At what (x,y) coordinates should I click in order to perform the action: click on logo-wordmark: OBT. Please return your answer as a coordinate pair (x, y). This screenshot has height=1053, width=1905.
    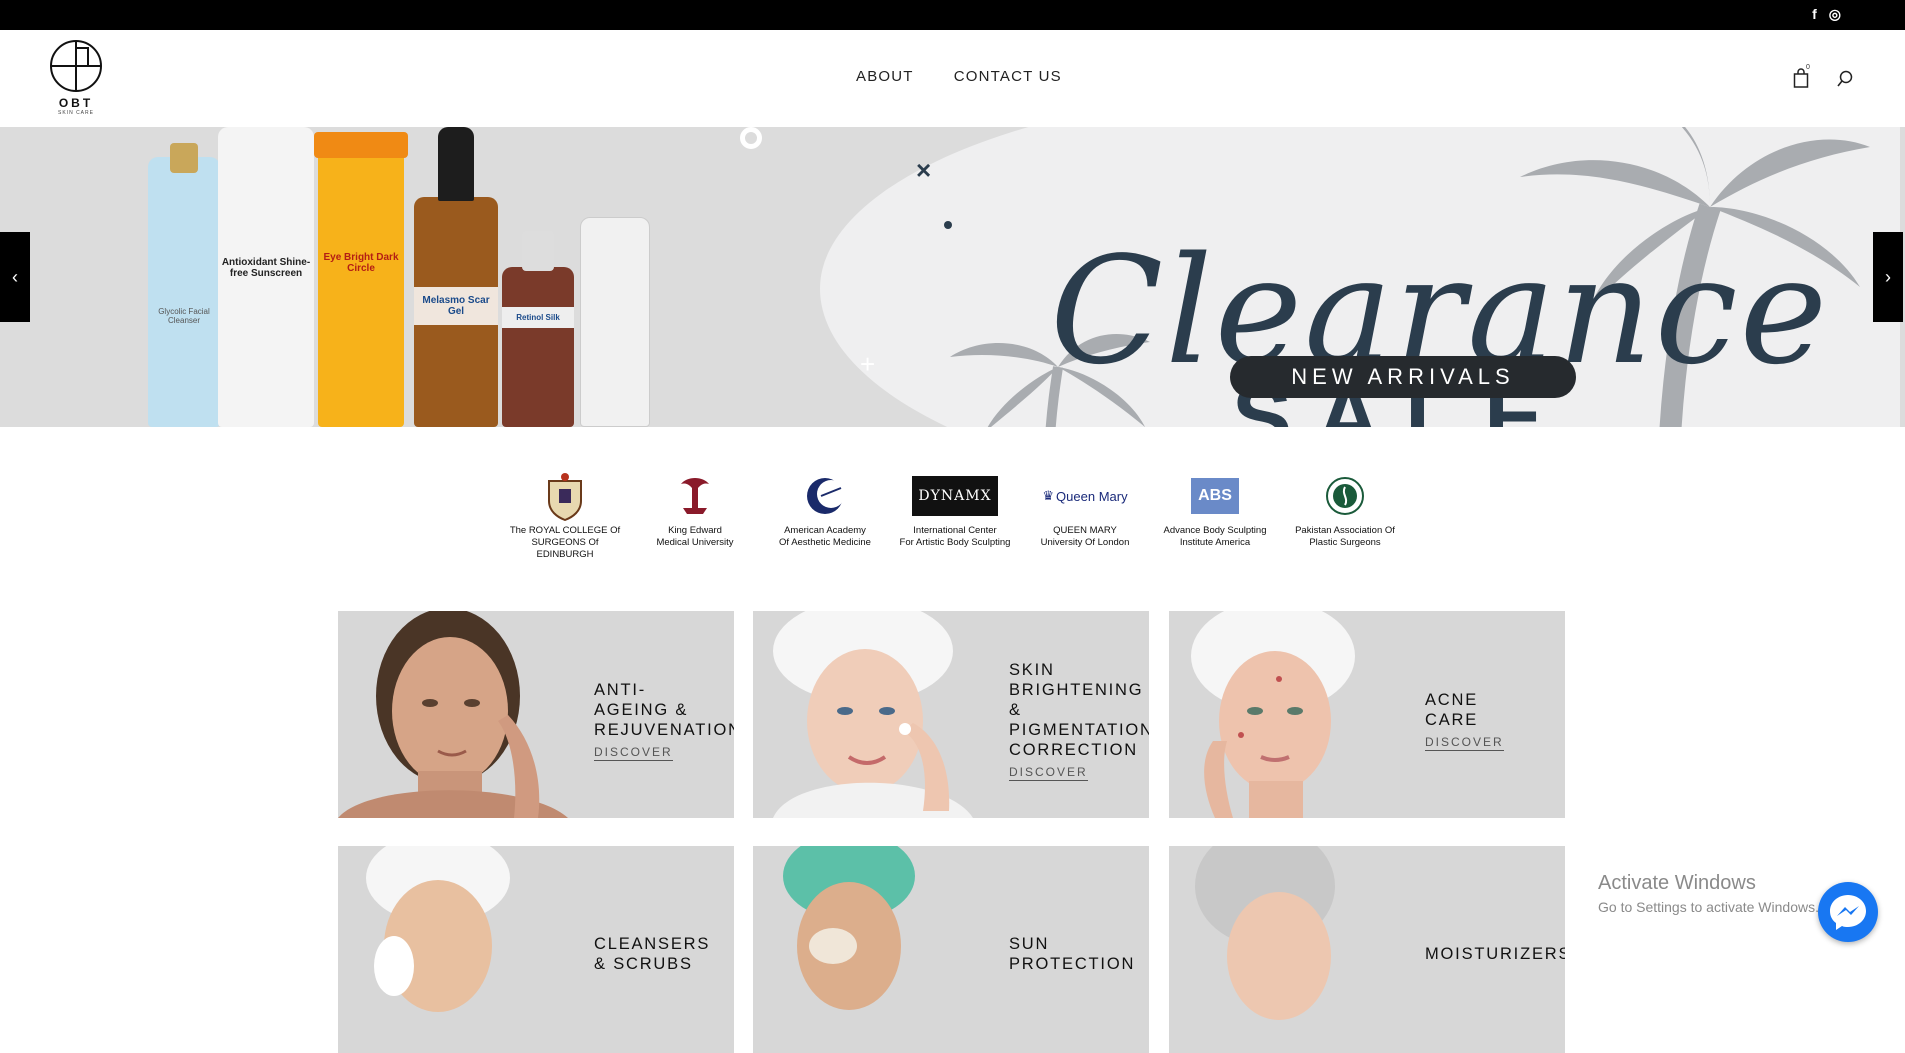
    Looking at the image, I should click on (76, 103).